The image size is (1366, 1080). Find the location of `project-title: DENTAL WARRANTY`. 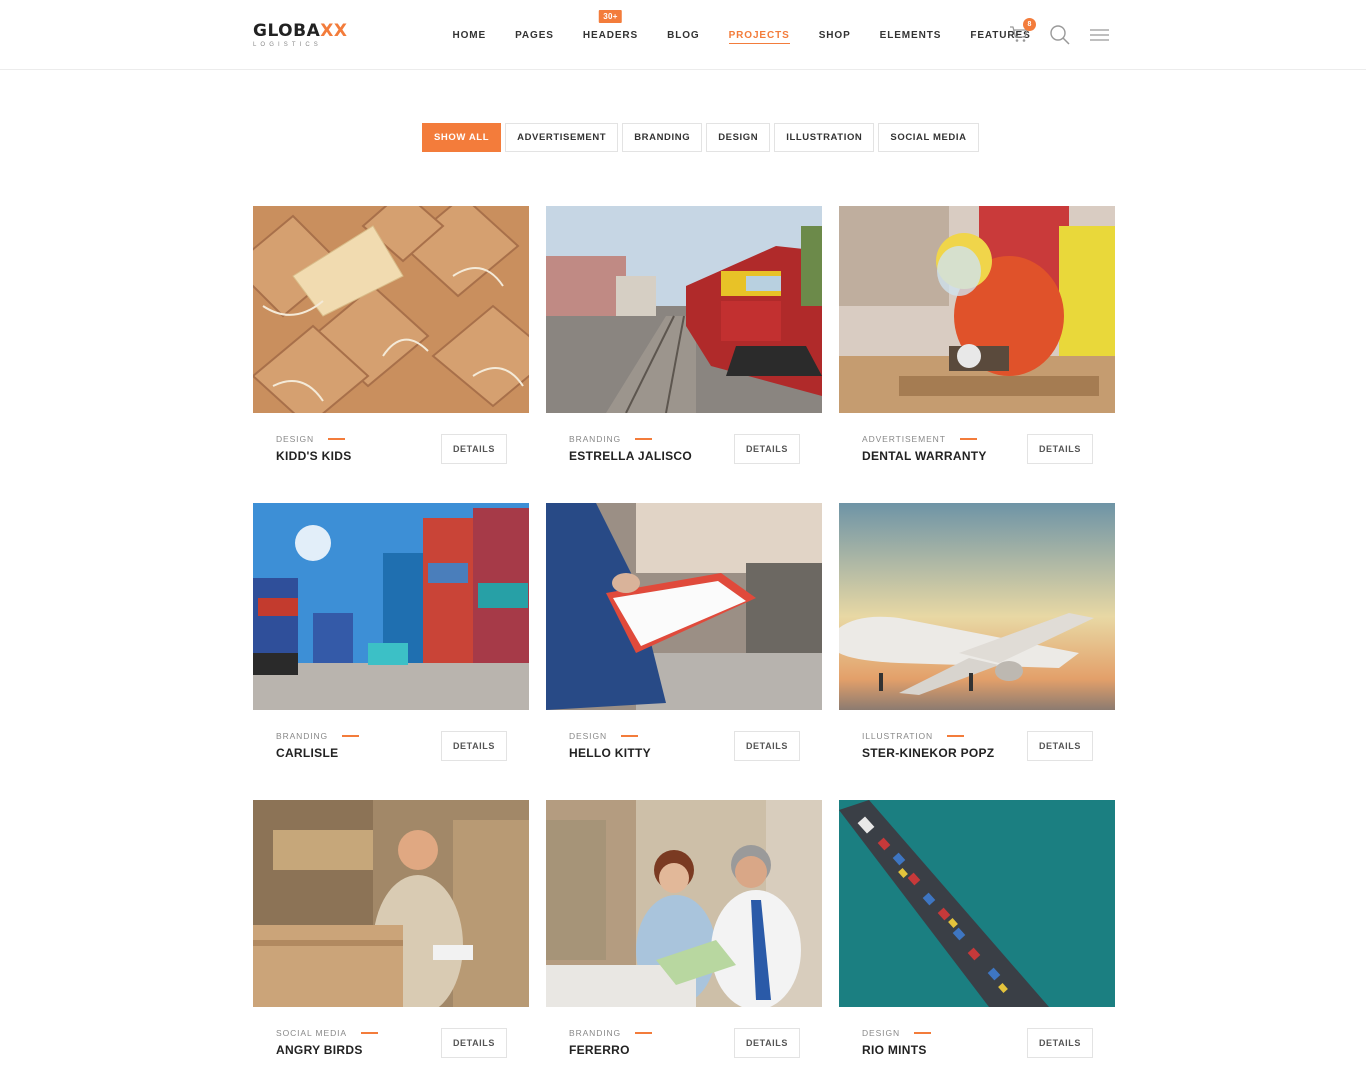

project-title: DENTAL WARRANTY is located at coordinates (924, 456).